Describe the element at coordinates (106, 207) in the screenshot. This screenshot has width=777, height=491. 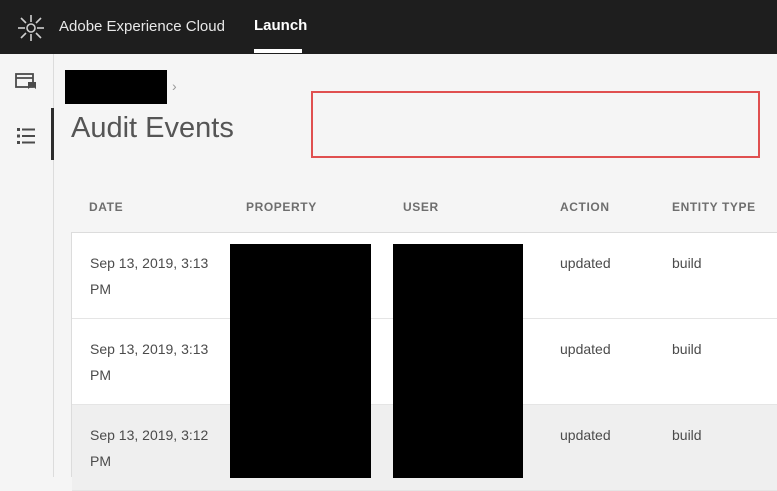
I see `column-header-date: DATE` at that location.